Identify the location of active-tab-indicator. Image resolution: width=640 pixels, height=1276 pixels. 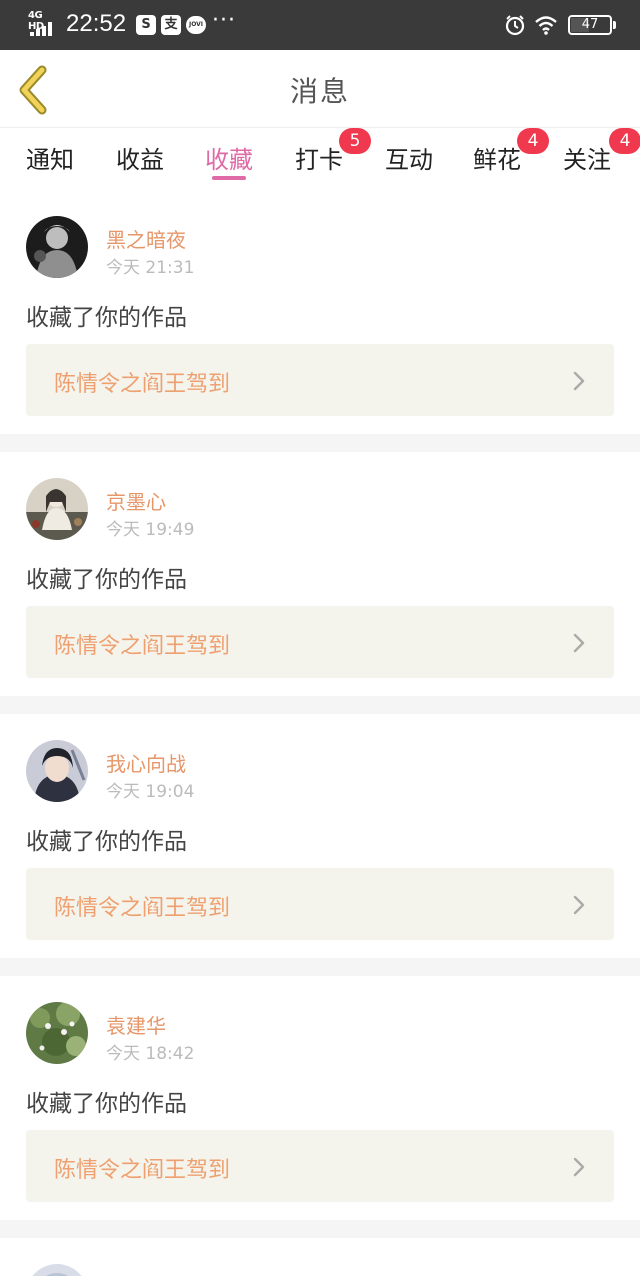
(229, 178).